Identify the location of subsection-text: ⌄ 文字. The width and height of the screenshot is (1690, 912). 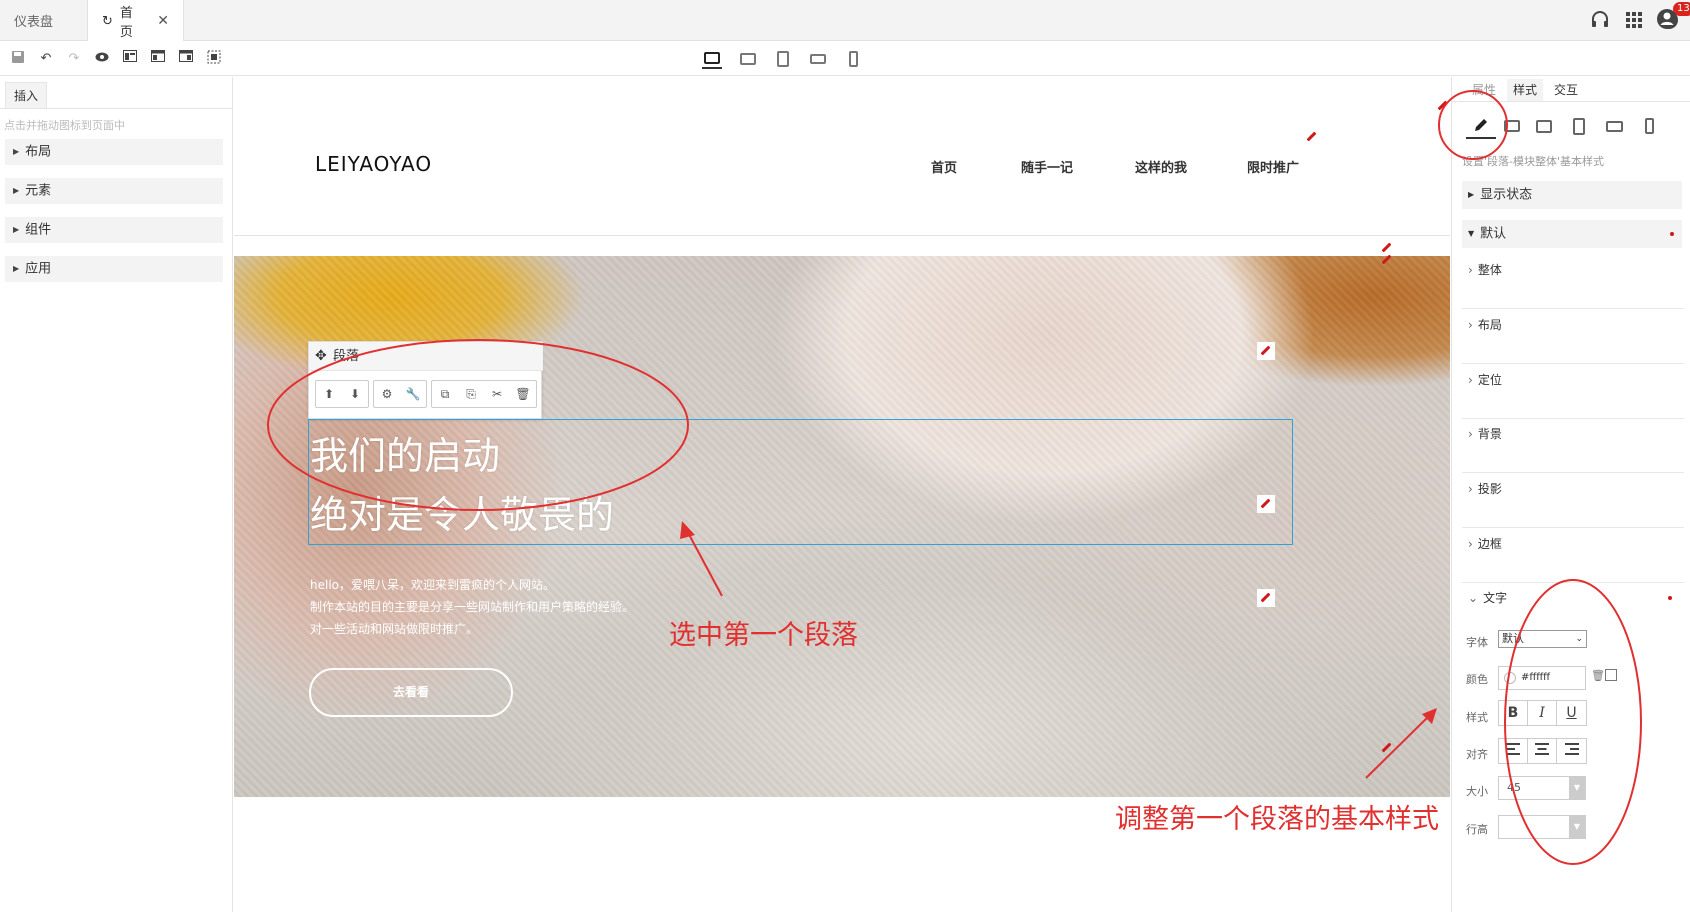
(1573, 609).